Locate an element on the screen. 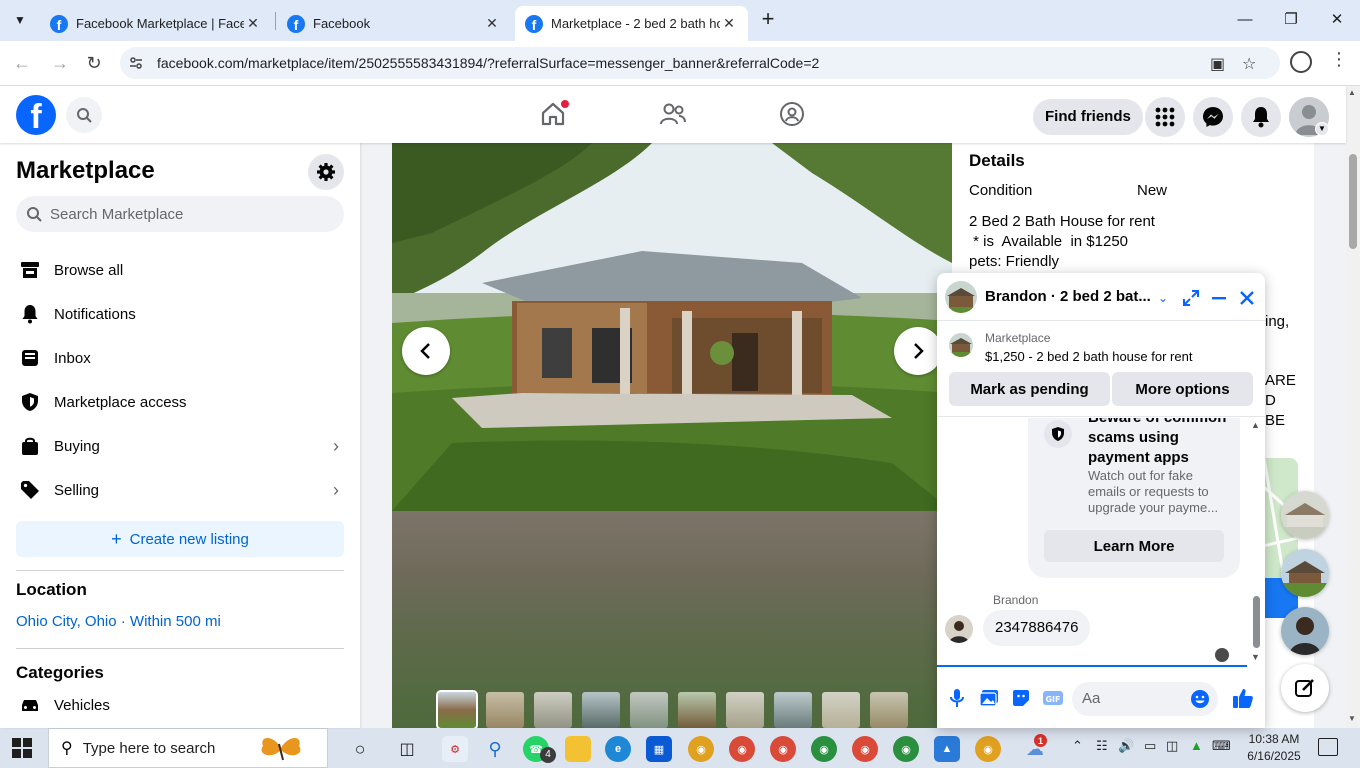 This screenshot has width=1360, height=768. search-icon is located at coordinates (84, 115).